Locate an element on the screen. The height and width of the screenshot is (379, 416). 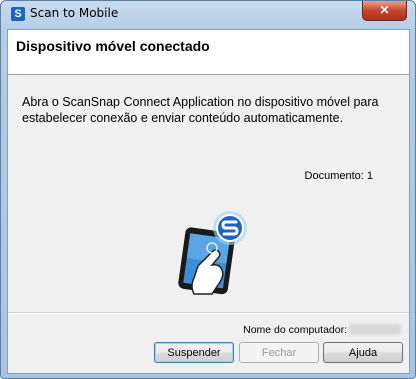
computer-name-value-redacted is located at coordinates (375, 329).